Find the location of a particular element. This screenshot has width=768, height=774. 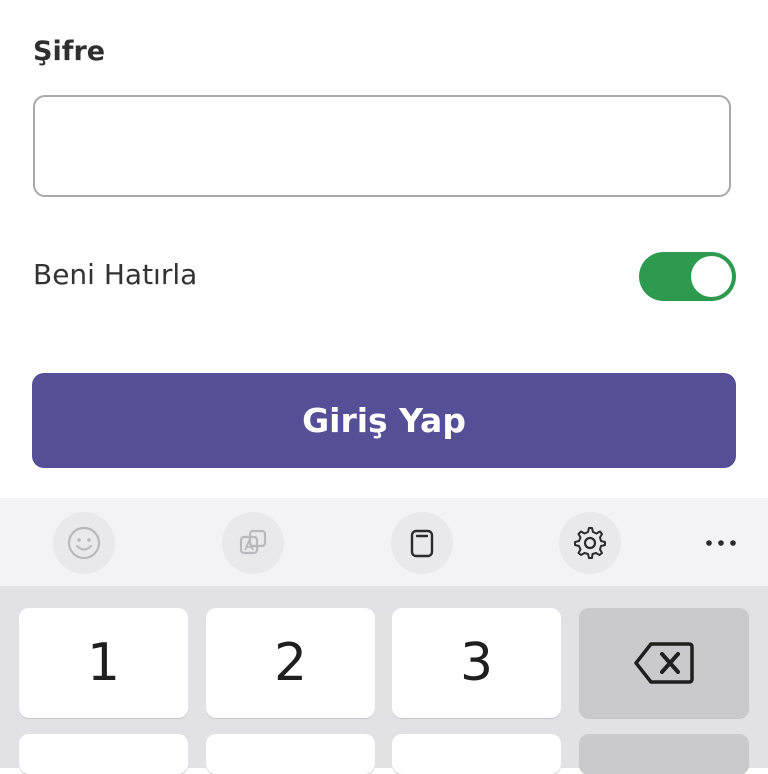

key-row2-b is located at coordinates (290, 754).